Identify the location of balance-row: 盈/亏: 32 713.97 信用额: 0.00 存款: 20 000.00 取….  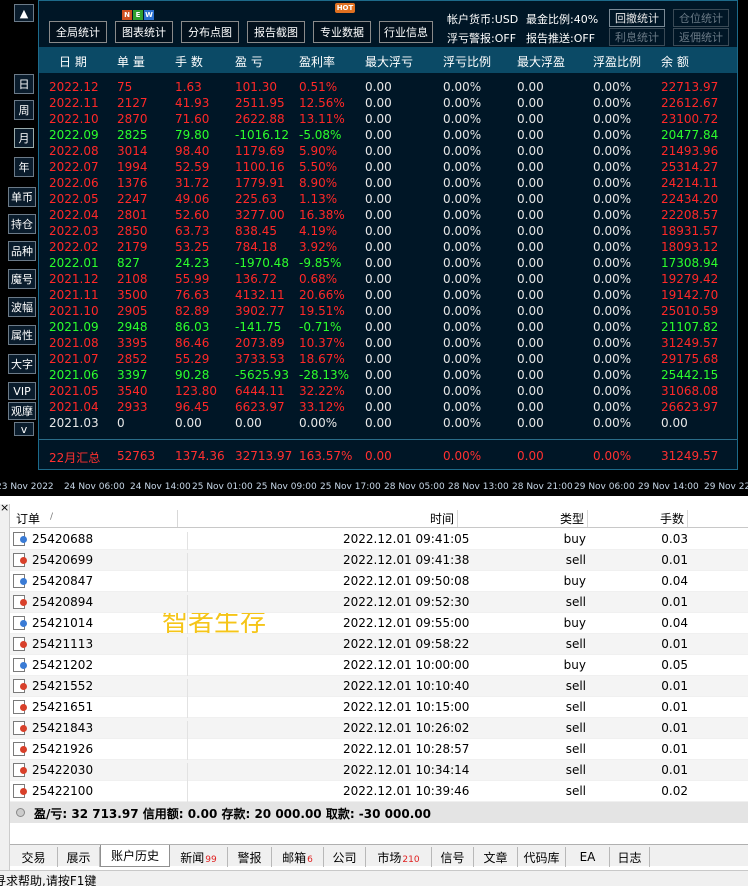
(379, 812).